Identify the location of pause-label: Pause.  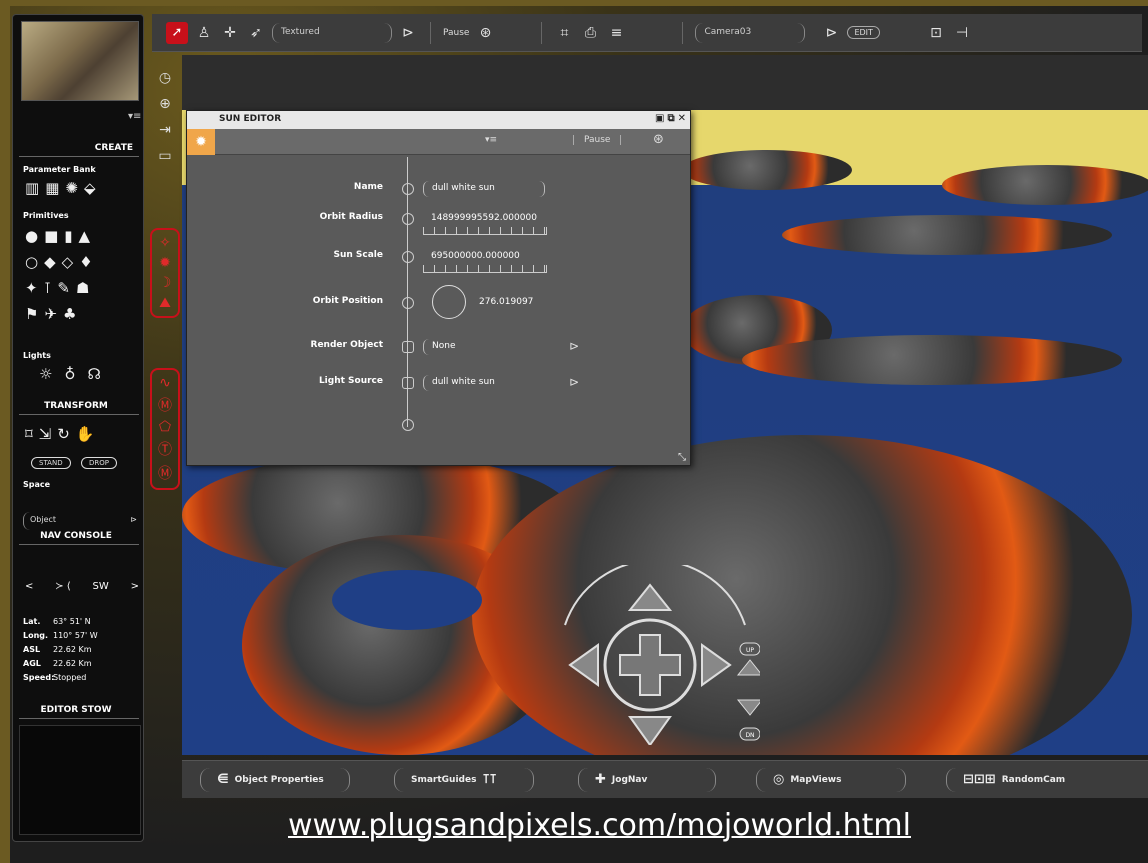
(456, 33).